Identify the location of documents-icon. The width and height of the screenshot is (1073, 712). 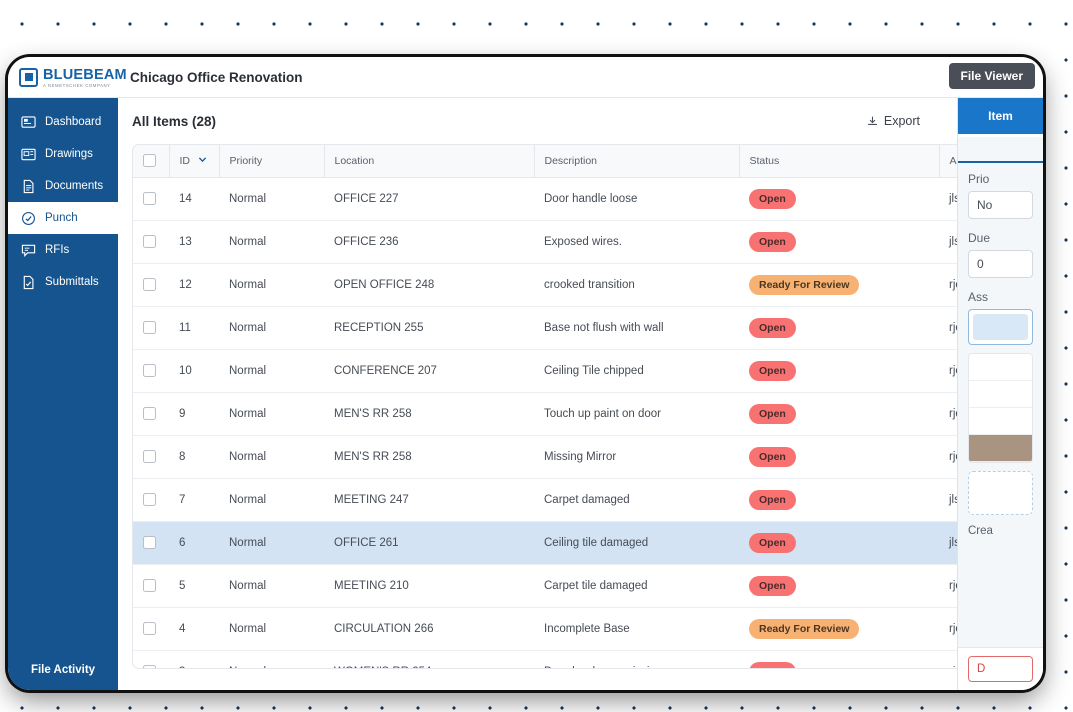
(28, 186).